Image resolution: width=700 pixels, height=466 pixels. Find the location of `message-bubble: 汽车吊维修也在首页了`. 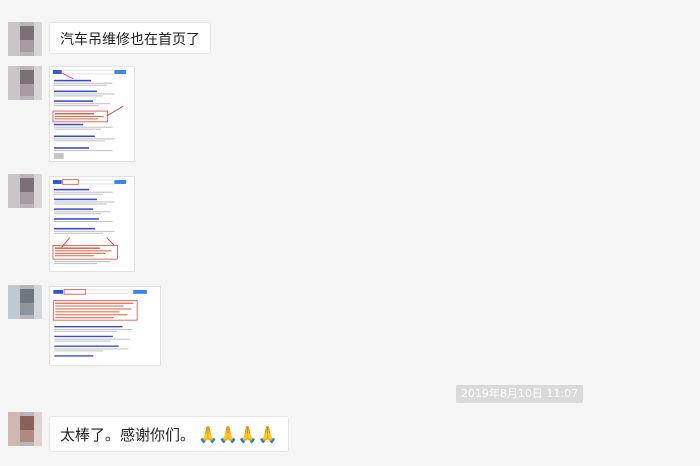

message-bubble: 汽车吊维修也在首页了 is located at coordinates (130, 38).